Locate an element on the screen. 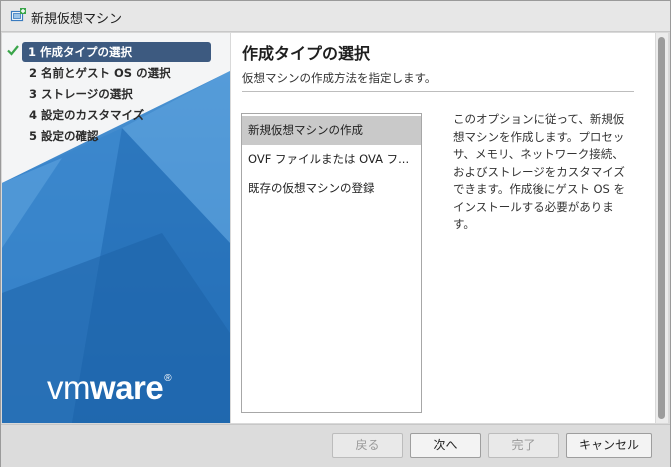 The height and width of the screenshot is (467, 671). option-create-new-vm: 新規仮想マシンの作成 is located at coordinates (331, 130).